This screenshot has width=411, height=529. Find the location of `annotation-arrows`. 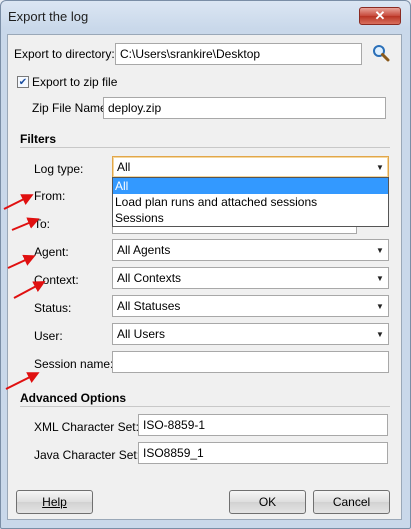

annotation-arrows is located at coordinates (24, 292).